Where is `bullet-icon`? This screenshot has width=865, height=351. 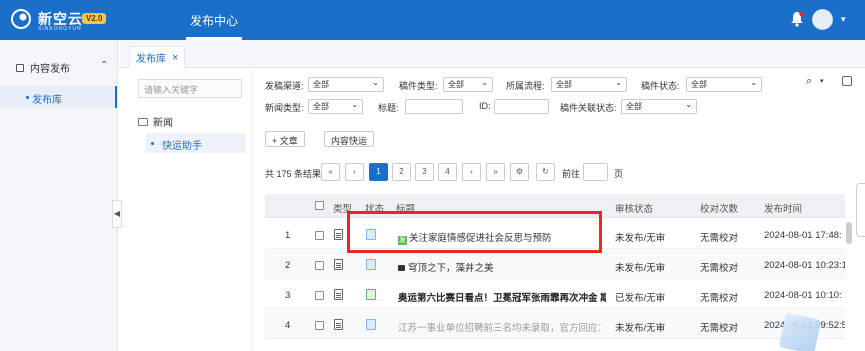
bullet-icon is located at coordinates (152, 143).